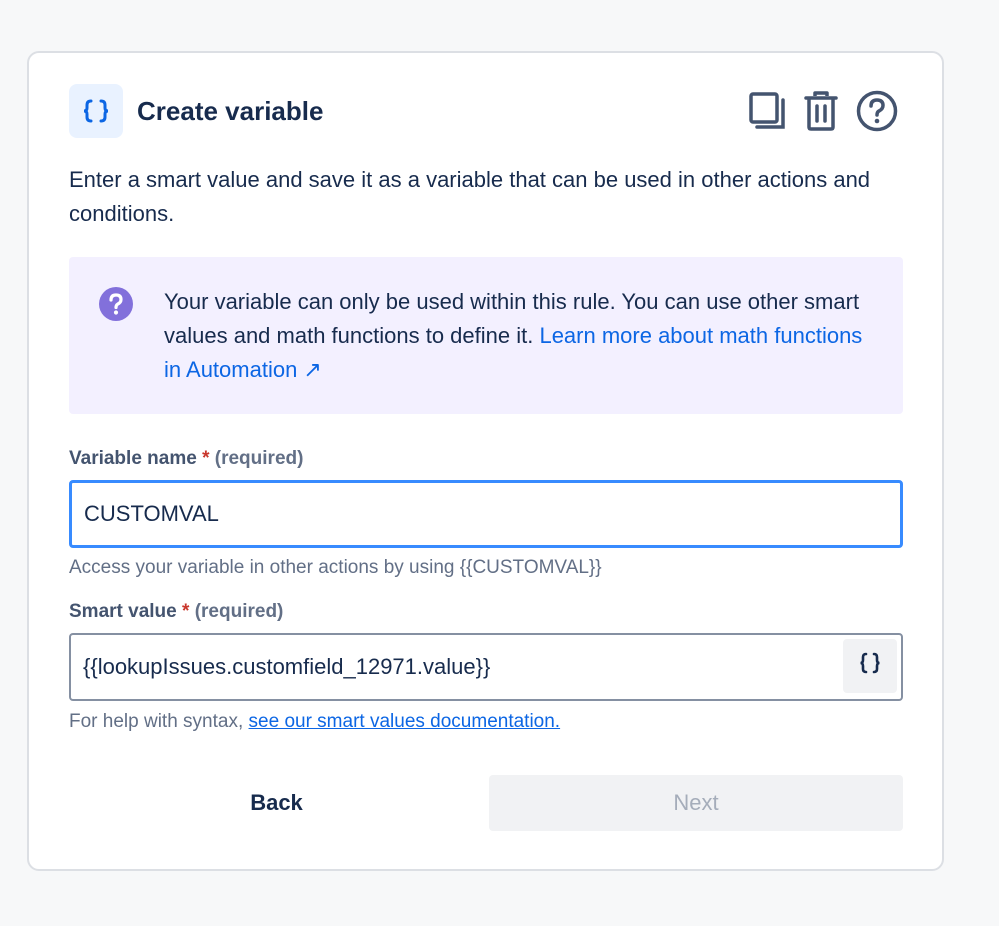  Describe the element at coordinates (287, 666) in the screenshot. I see `smart-value-value: {{lookupIssues.customfield_12971.value}}` at that location.